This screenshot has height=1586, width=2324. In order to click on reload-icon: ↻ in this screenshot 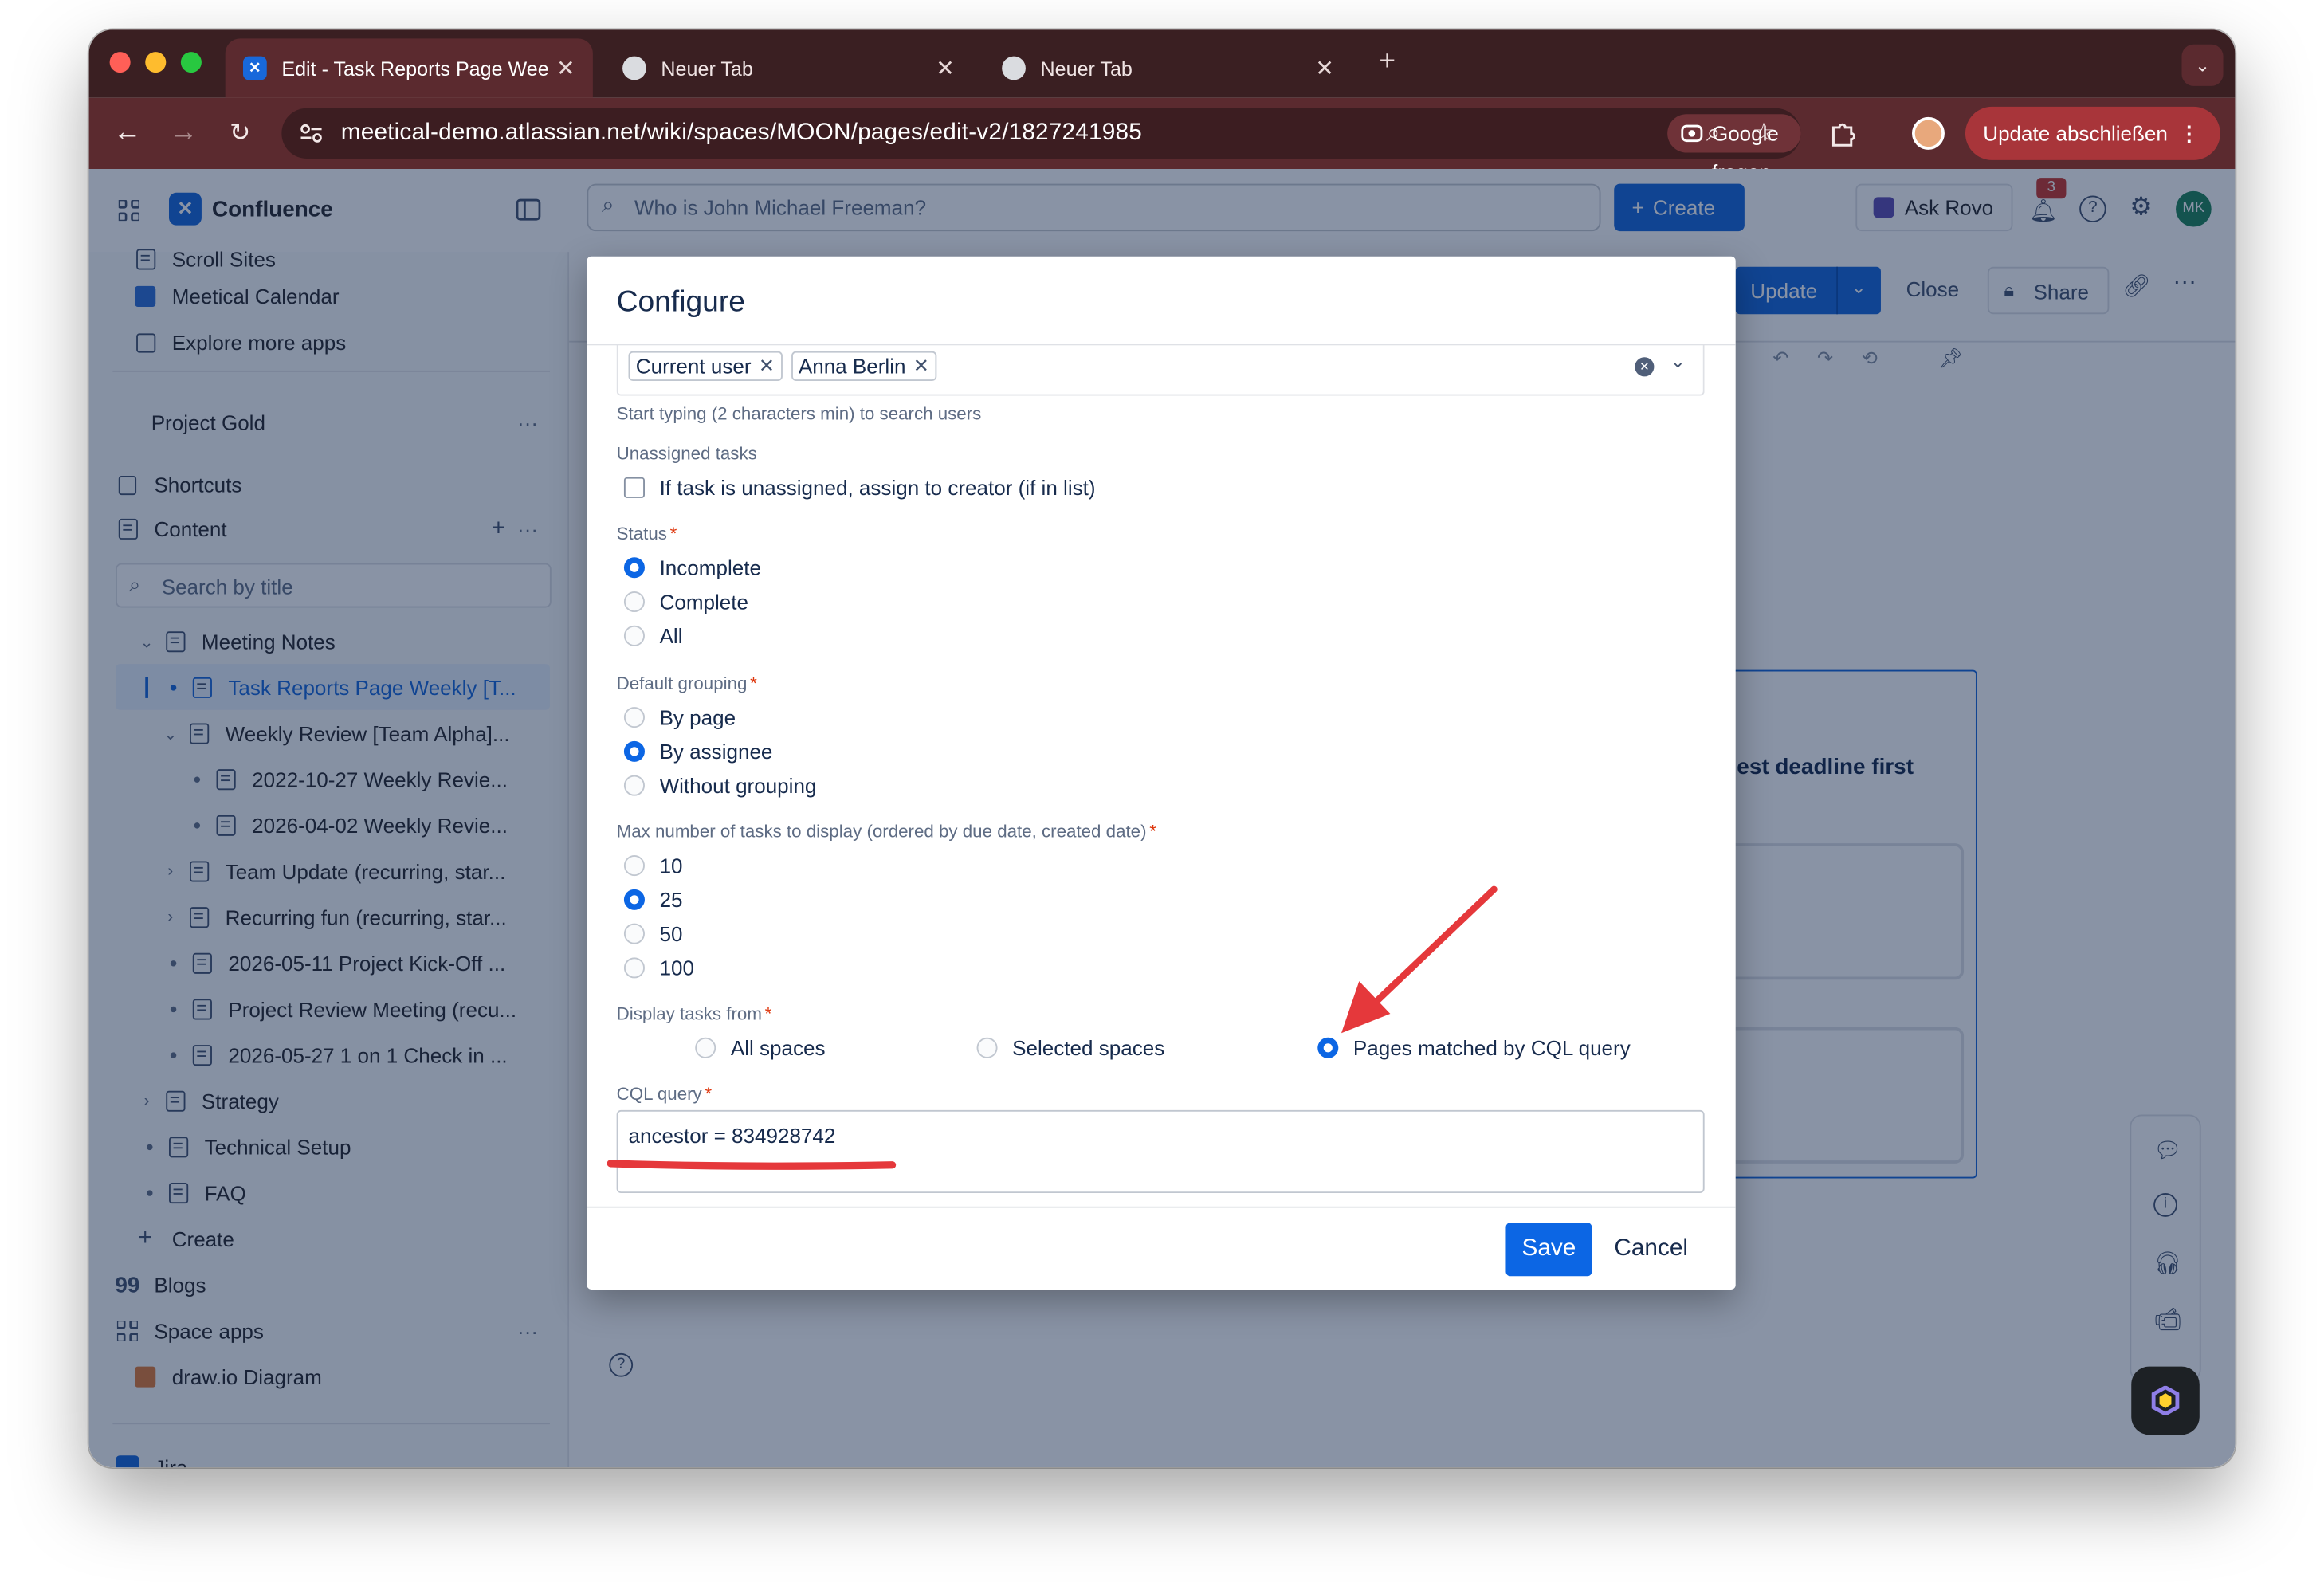, I will do `click(240, 133)`.